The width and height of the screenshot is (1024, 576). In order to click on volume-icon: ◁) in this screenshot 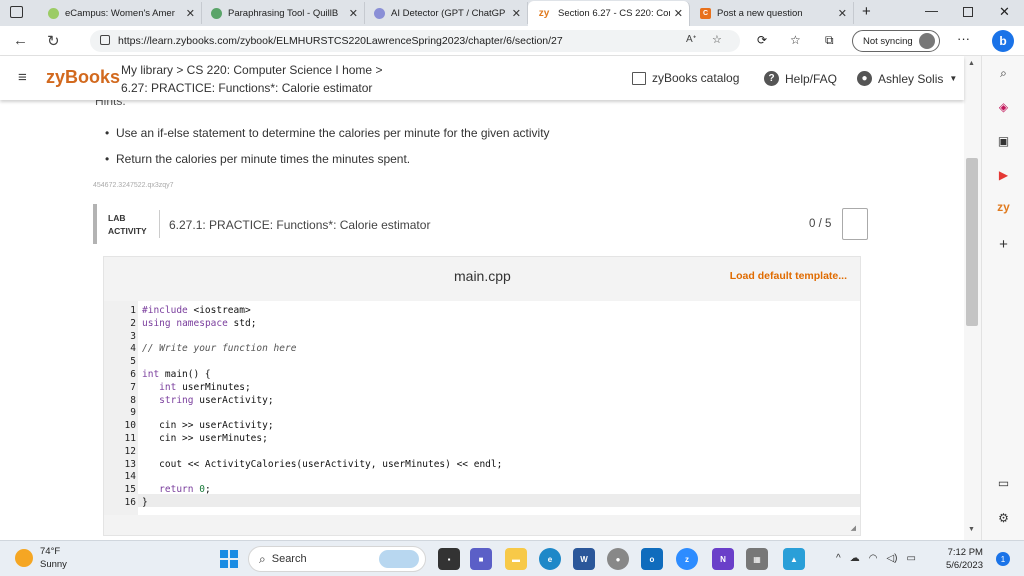, I will do `click(891, 558)`.